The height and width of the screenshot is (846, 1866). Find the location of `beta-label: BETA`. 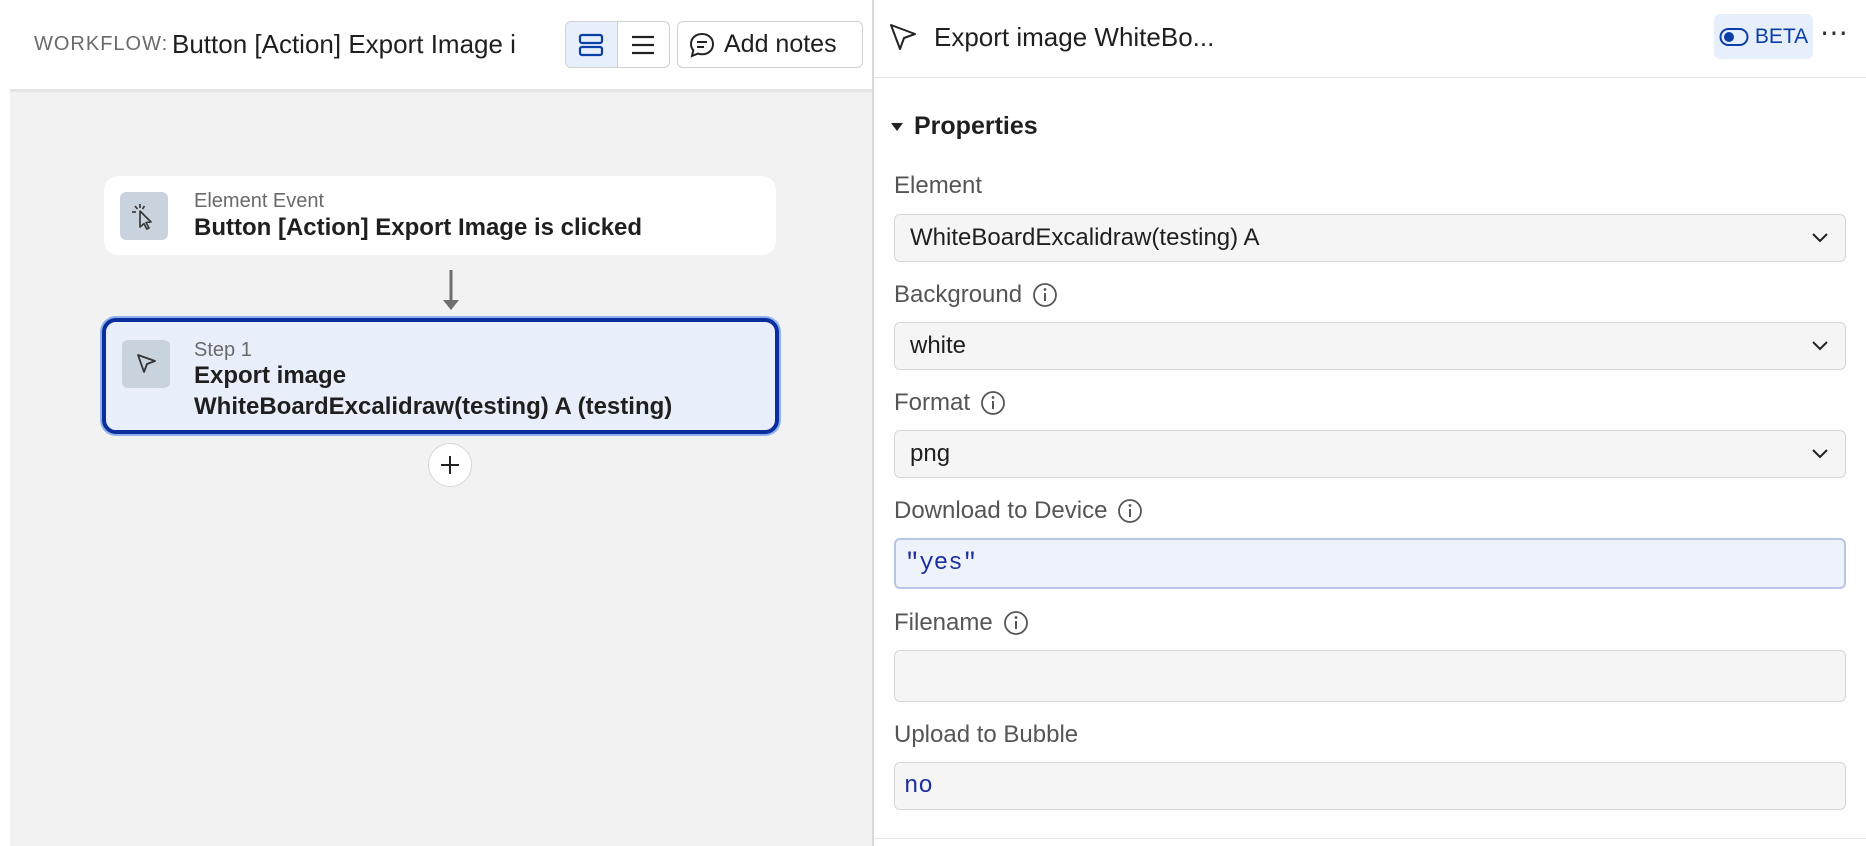

beta-label: BETA is located at coordinates (1781, 36).